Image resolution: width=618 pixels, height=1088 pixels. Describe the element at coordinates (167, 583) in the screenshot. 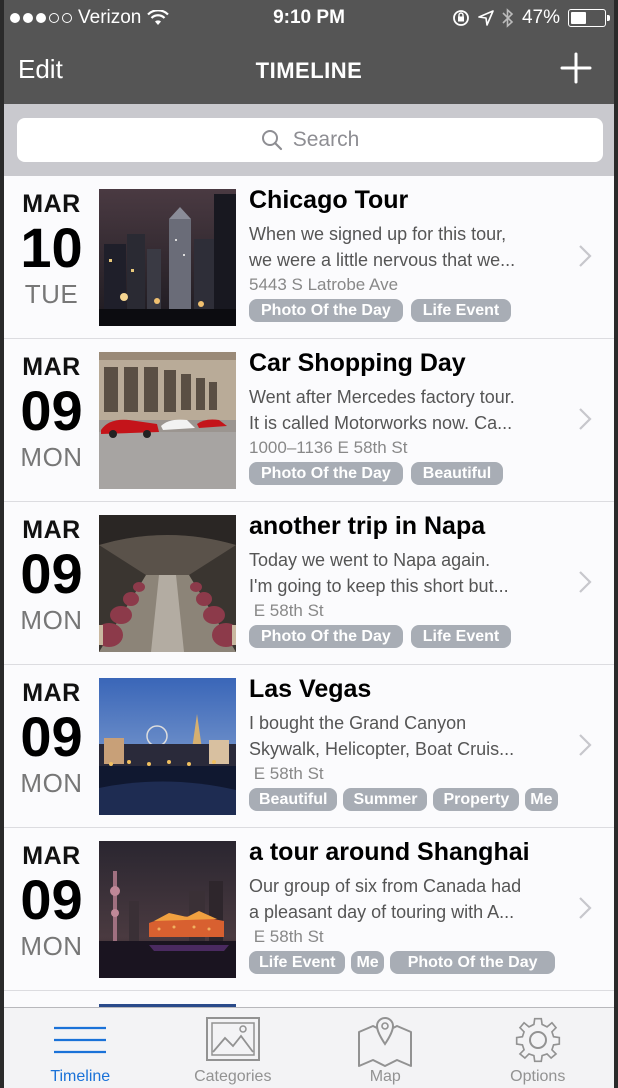

I see `entry-photo-napa` at that location.